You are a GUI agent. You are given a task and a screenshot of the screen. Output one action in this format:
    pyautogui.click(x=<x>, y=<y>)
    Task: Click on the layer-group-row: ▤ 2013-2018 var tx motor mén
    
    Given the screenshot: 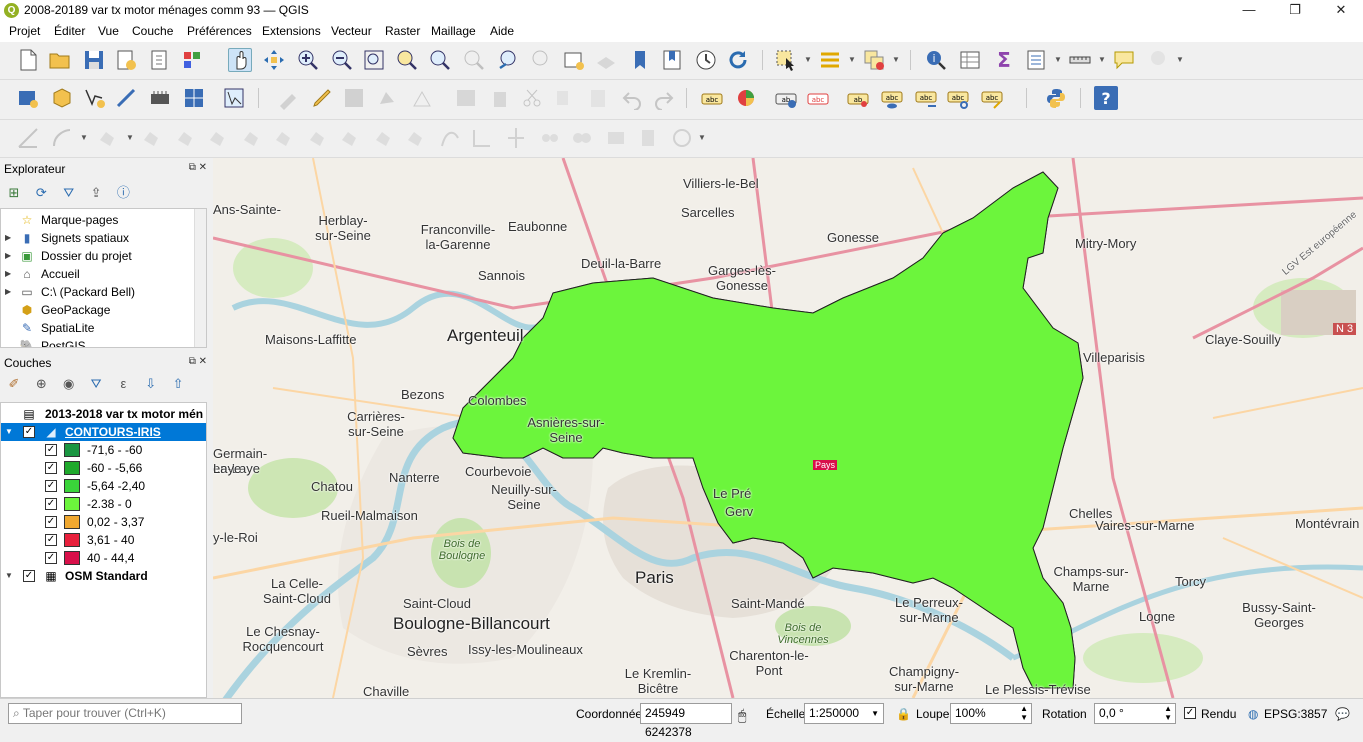 What is the action you would take?
    pyautogui.click(x=103, y=414)
    